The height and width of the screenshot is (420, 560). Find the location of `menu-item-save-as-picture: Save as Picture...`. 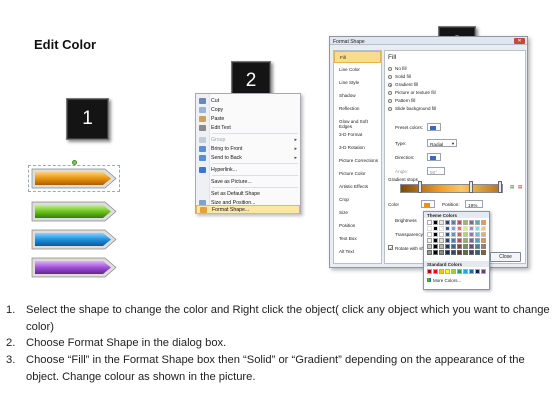

menu-item-save-as-picture: Save as Picture... is located at coordinates (248, 181).